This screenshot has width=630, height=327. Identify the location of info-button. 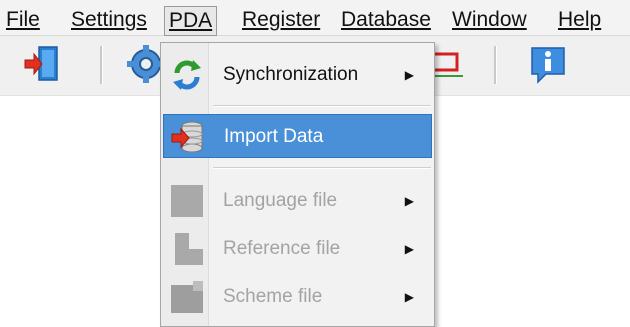
(548, 64).